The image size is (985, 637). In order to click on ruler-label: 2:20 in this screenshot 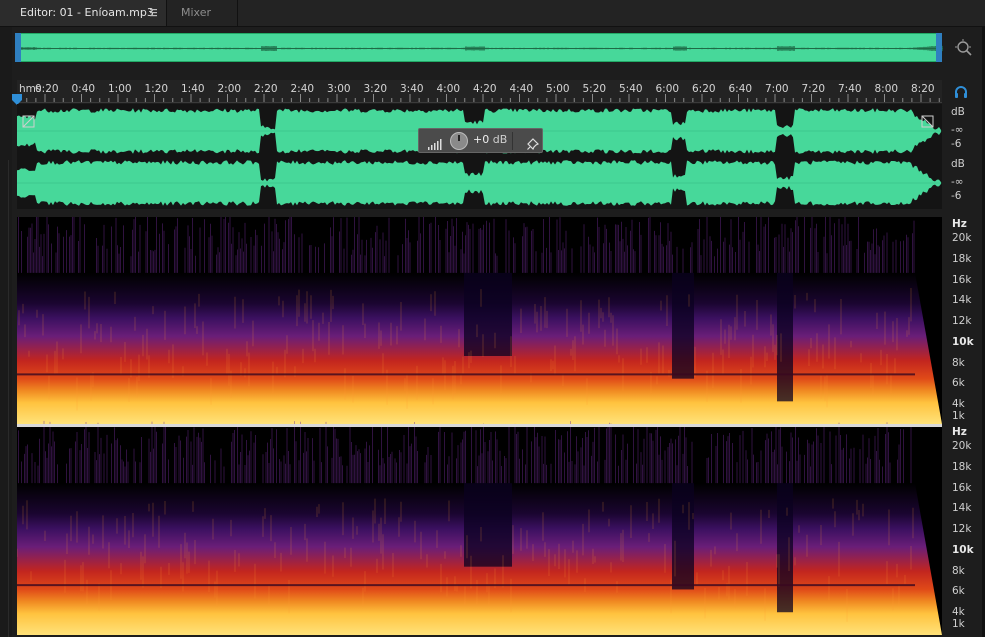, I will do `click(266, 89)`.